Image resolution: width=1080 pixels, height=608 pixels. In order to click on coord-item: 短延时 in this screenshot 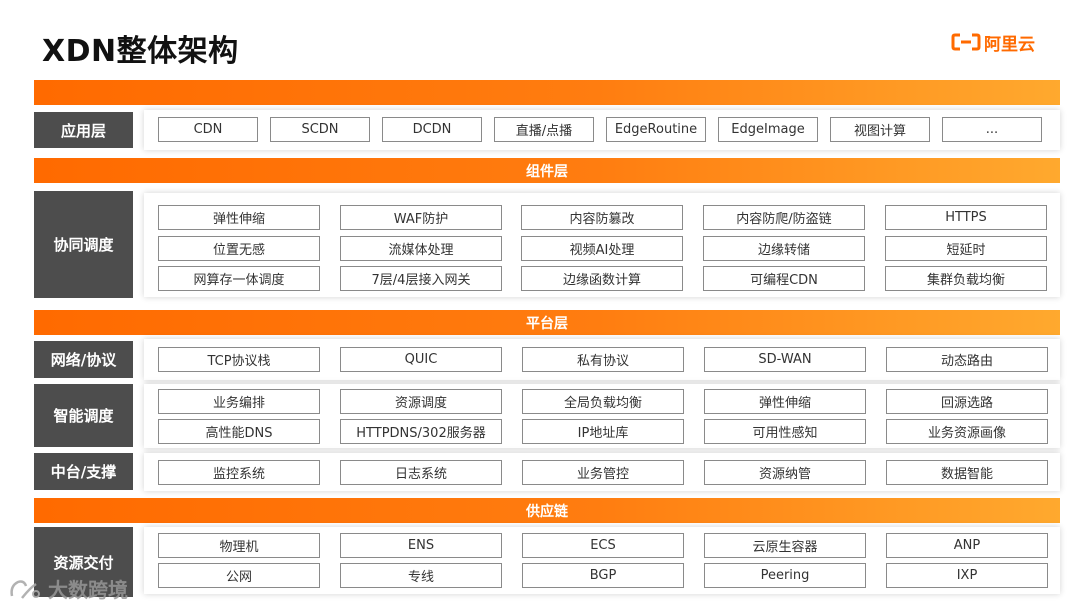, I will do `click(966, 248)`.